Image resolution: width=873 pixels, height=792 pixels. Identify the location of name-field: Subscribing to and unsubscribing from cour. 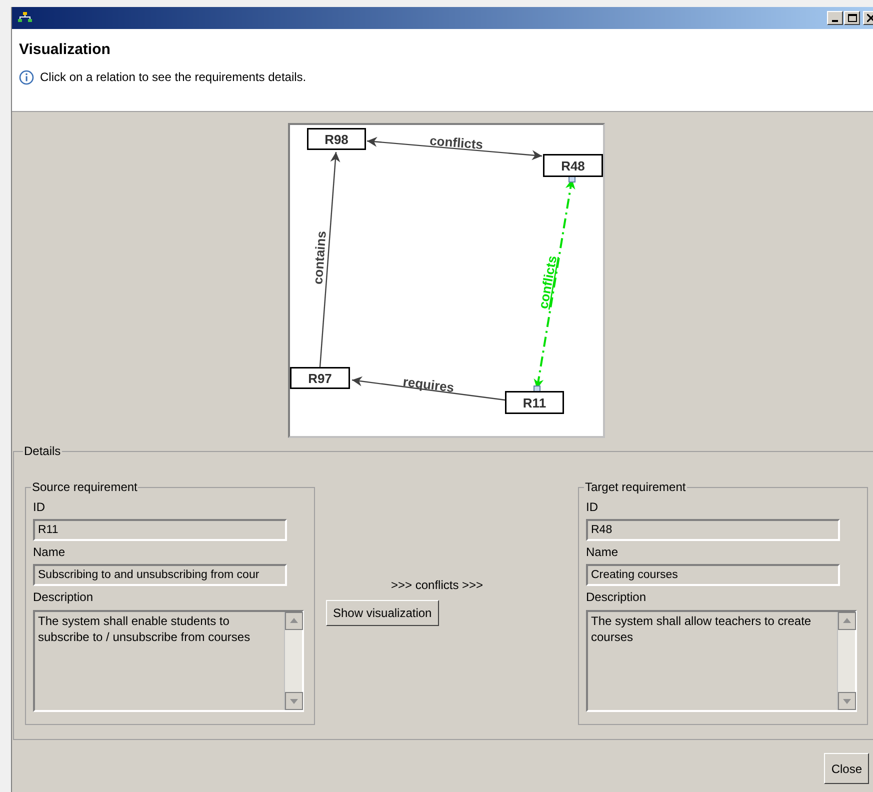
(160, 575).